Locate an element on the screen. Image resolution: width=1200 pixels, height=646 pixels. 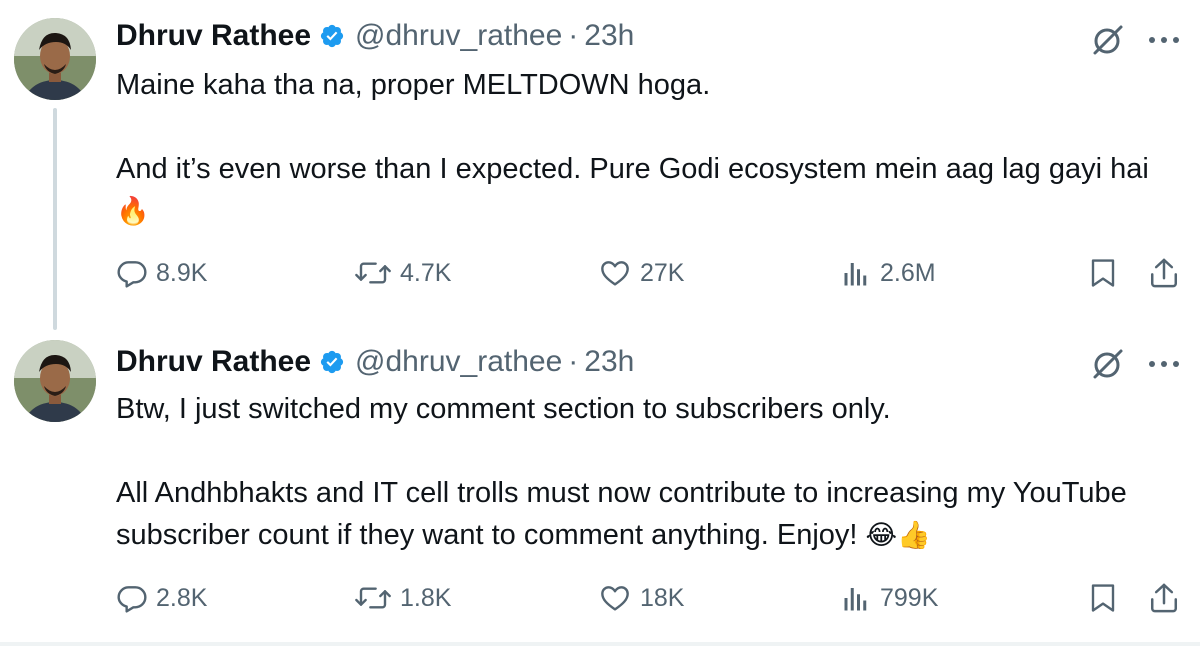
retweet-button: 1.8K is located at coordinates (402, 598).